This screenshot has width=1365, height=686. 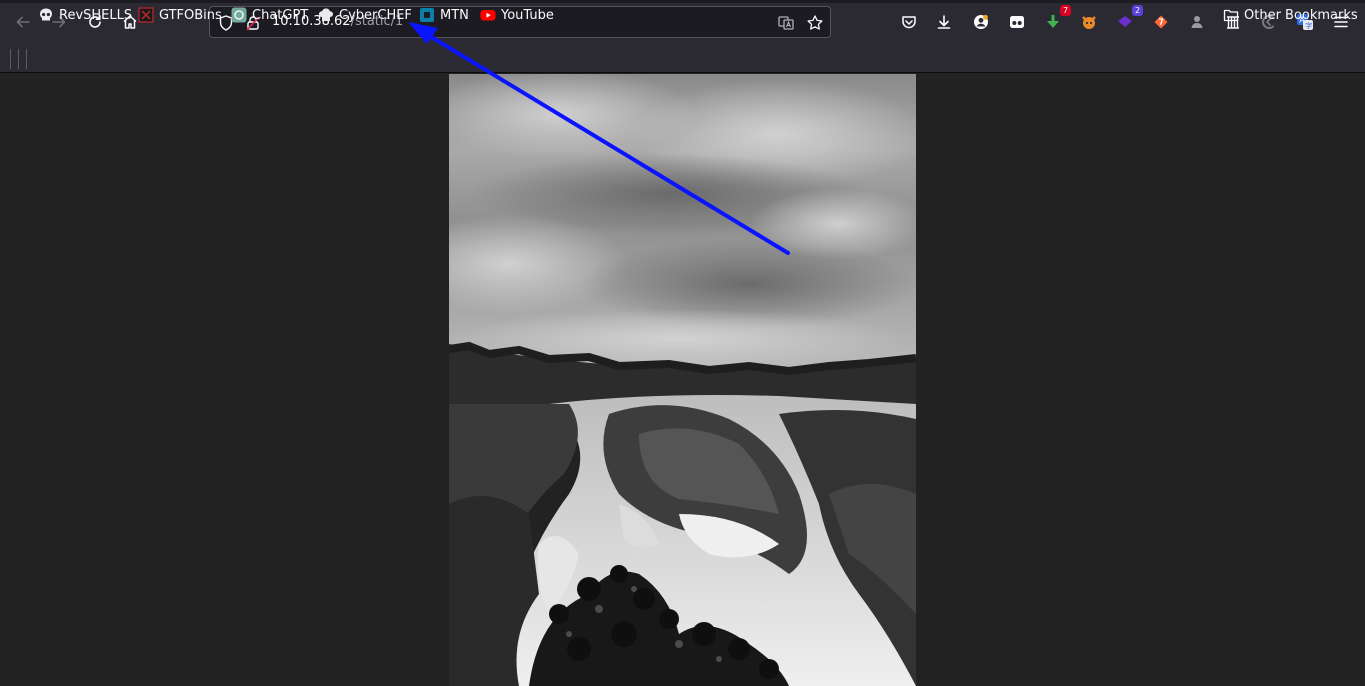 I want to click on account-icon, so click(x=981, y=21).